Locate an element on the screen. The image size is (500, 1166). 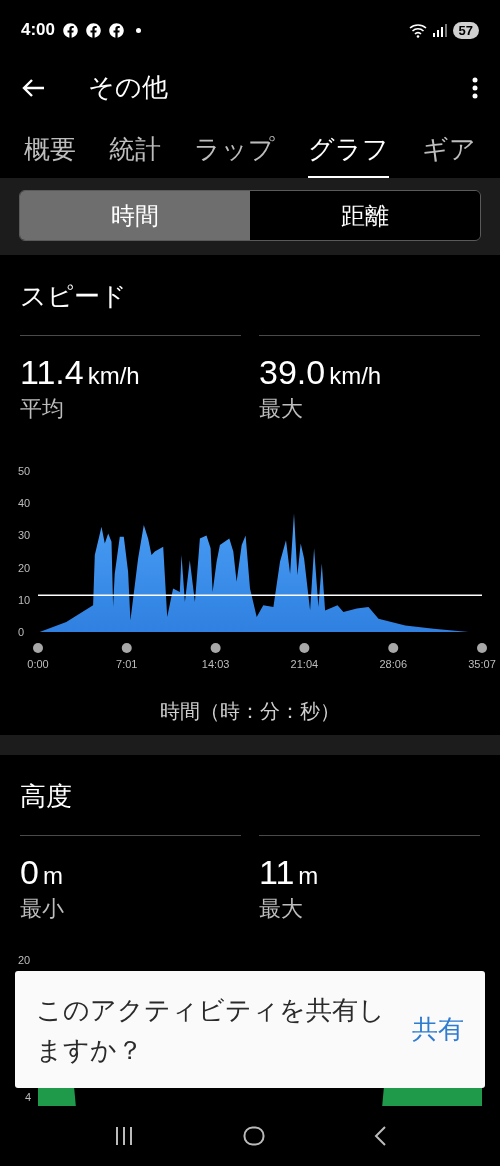
x-tick-label: 14:03 is located at coordinates (215, 664).